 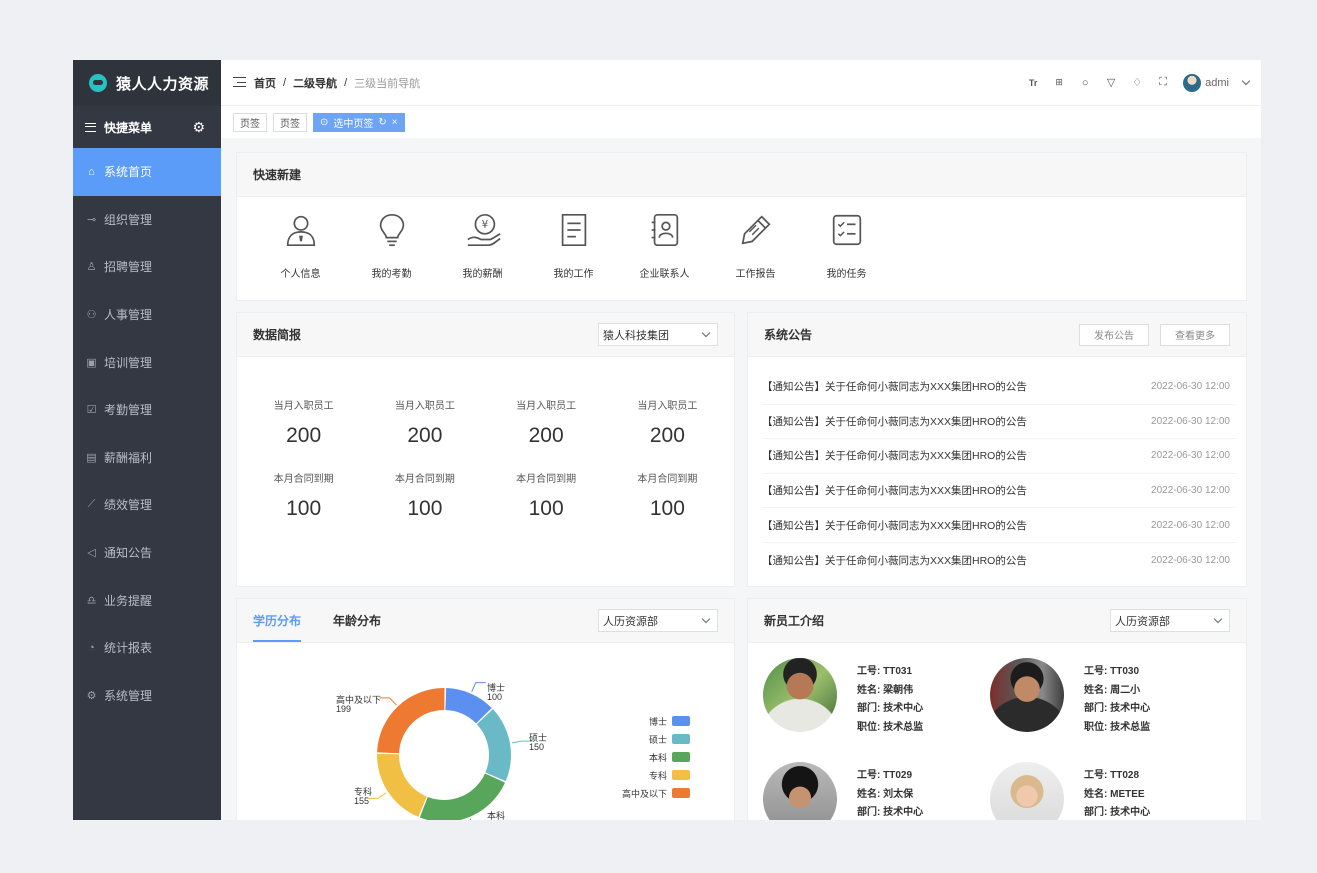 I want to click on legend-item: 博士, so click(x=656, y=721).